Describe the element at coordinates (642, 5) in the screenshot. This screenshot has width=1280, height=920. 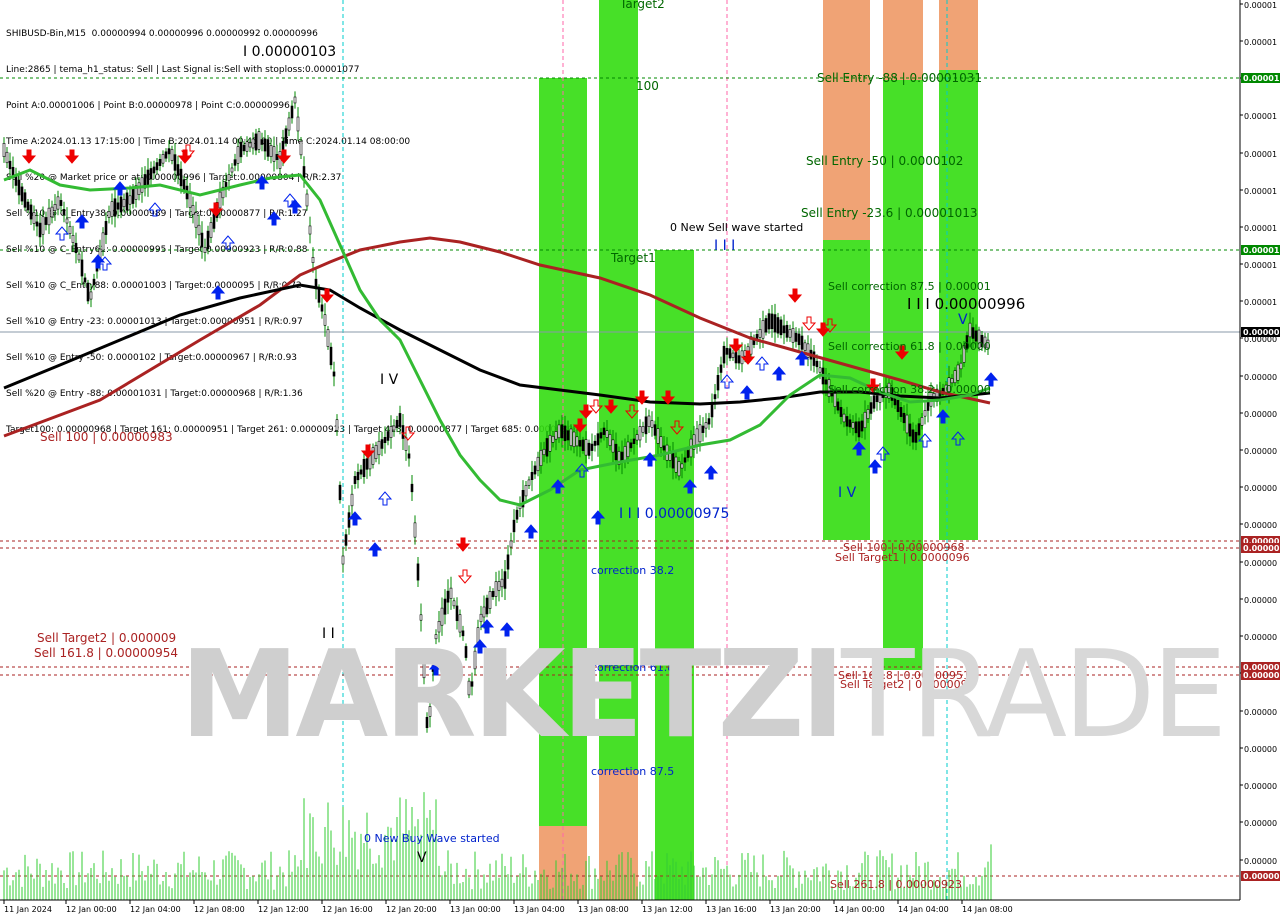
I see `label-target2: Target2` at that location.